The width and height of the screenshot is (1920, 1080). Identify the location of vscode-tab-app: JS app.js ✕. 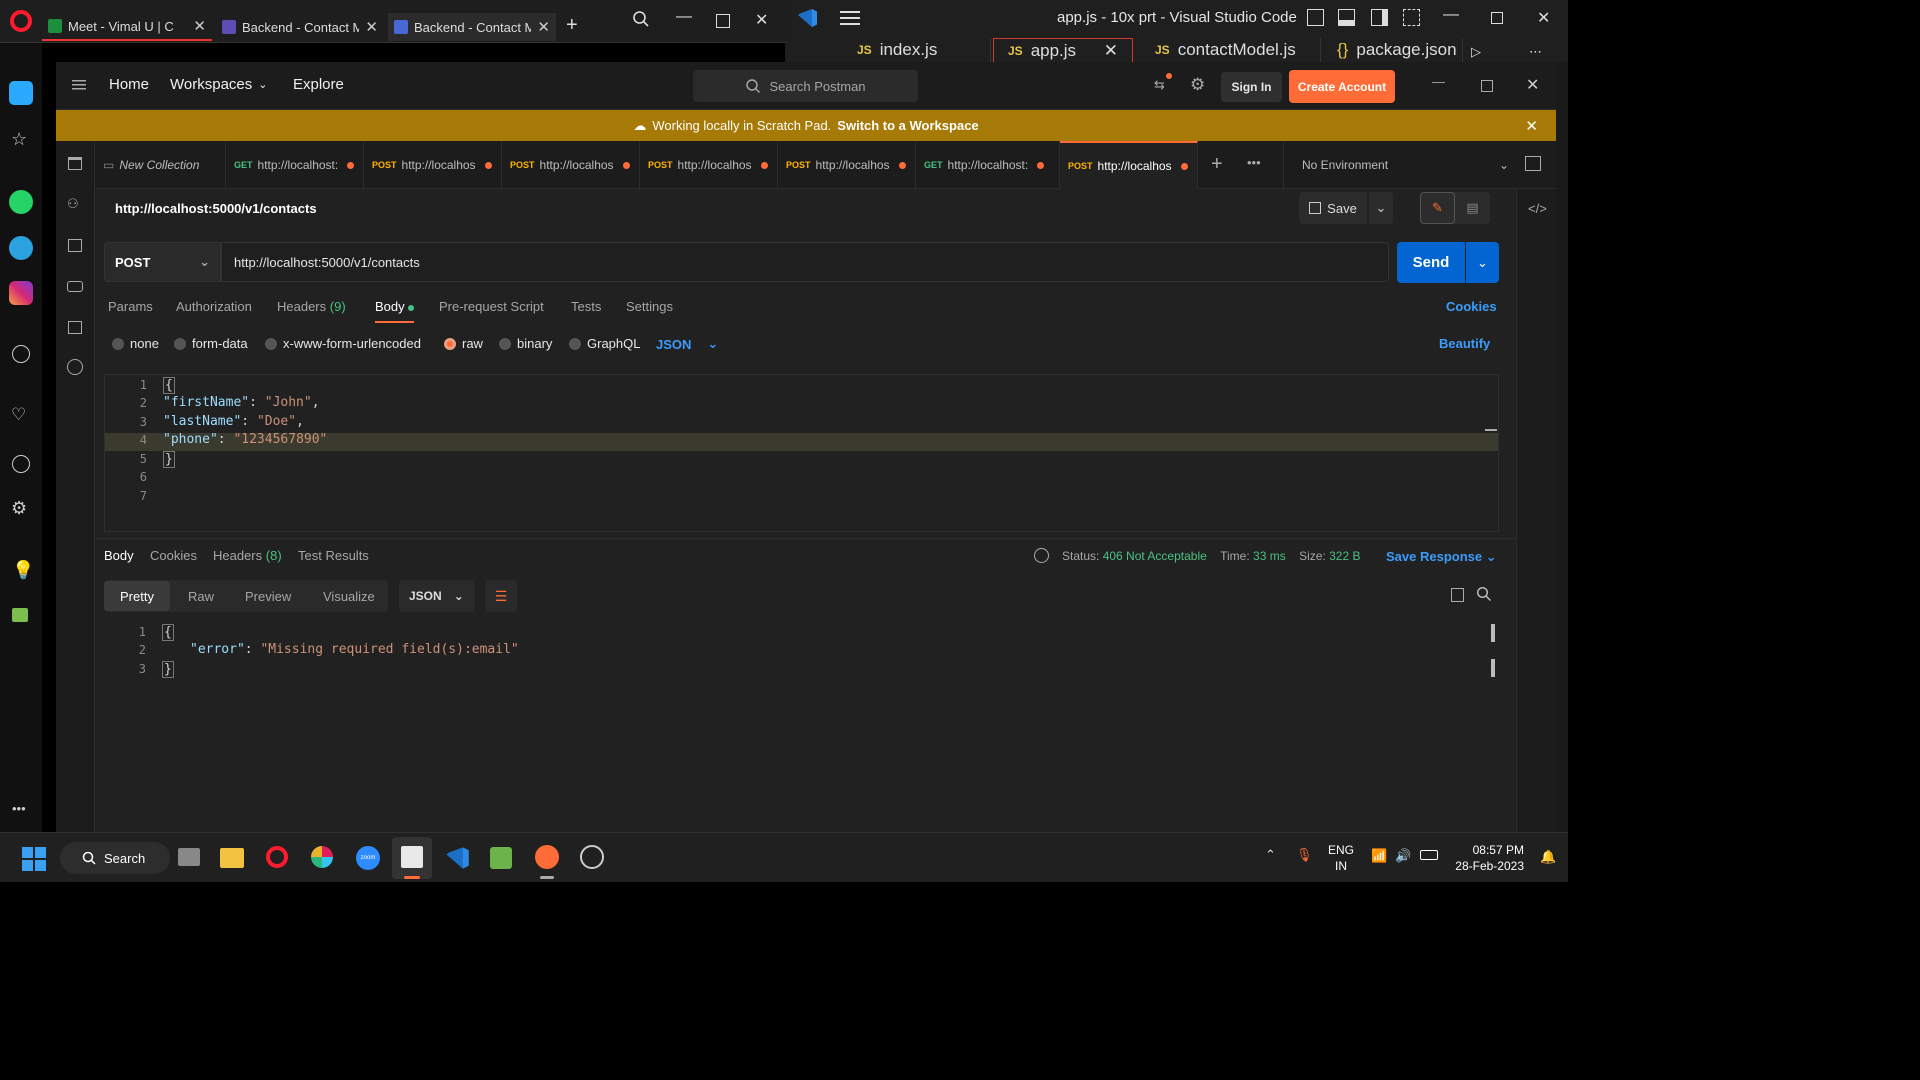
(1063, 50).